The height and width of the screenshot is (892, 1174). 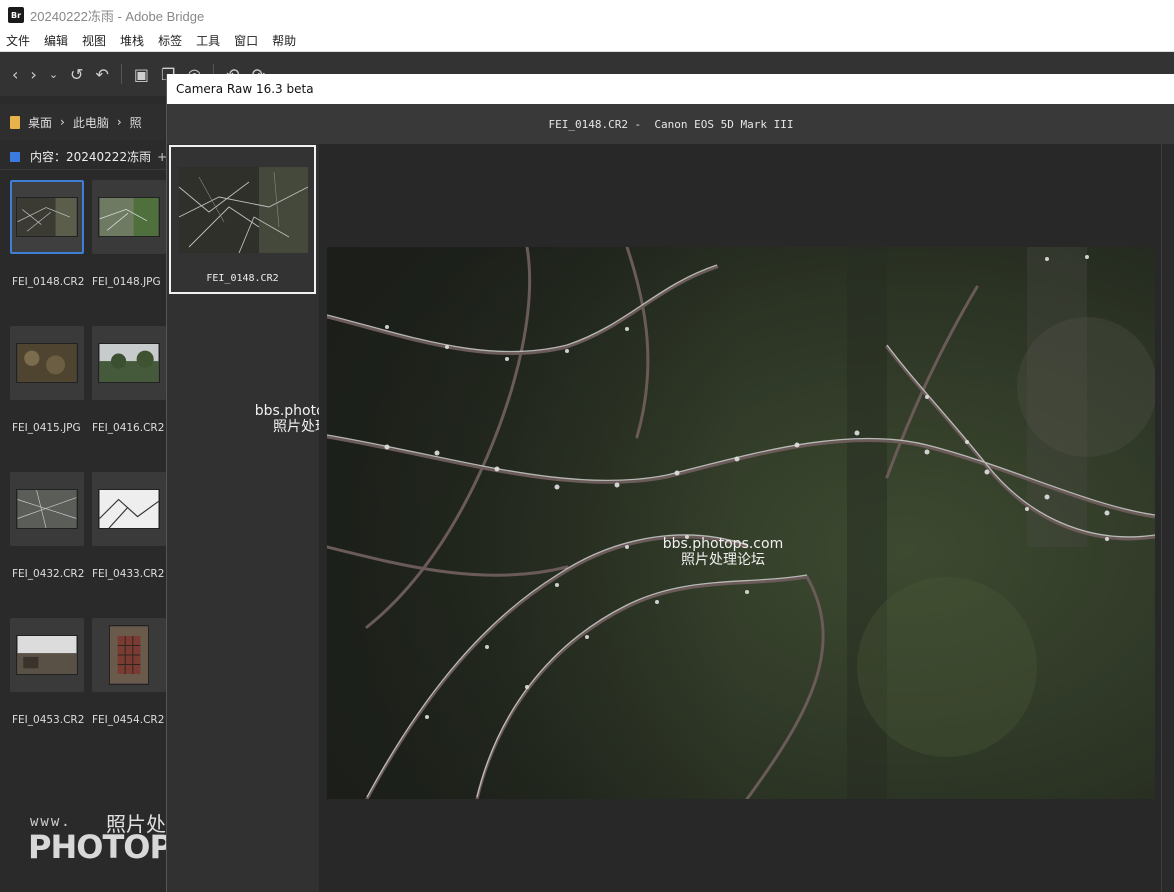 What do you see at coordinates (245, 89) in the screenshot?
I see `camera-raw-title: Camera Raw 16.3 beta` at bounding box center [245, 89].